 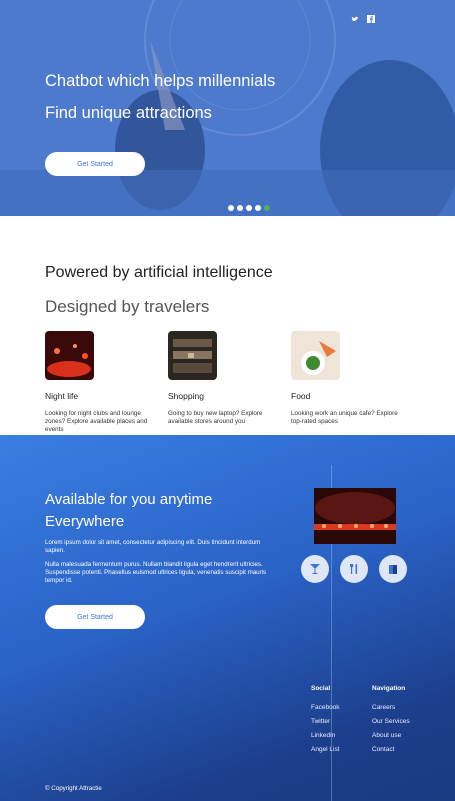 What do you see at coordinates (391, 707) in the screenshot?
I see `footer-link-careers: Careers` at bounding box center [391, 707].